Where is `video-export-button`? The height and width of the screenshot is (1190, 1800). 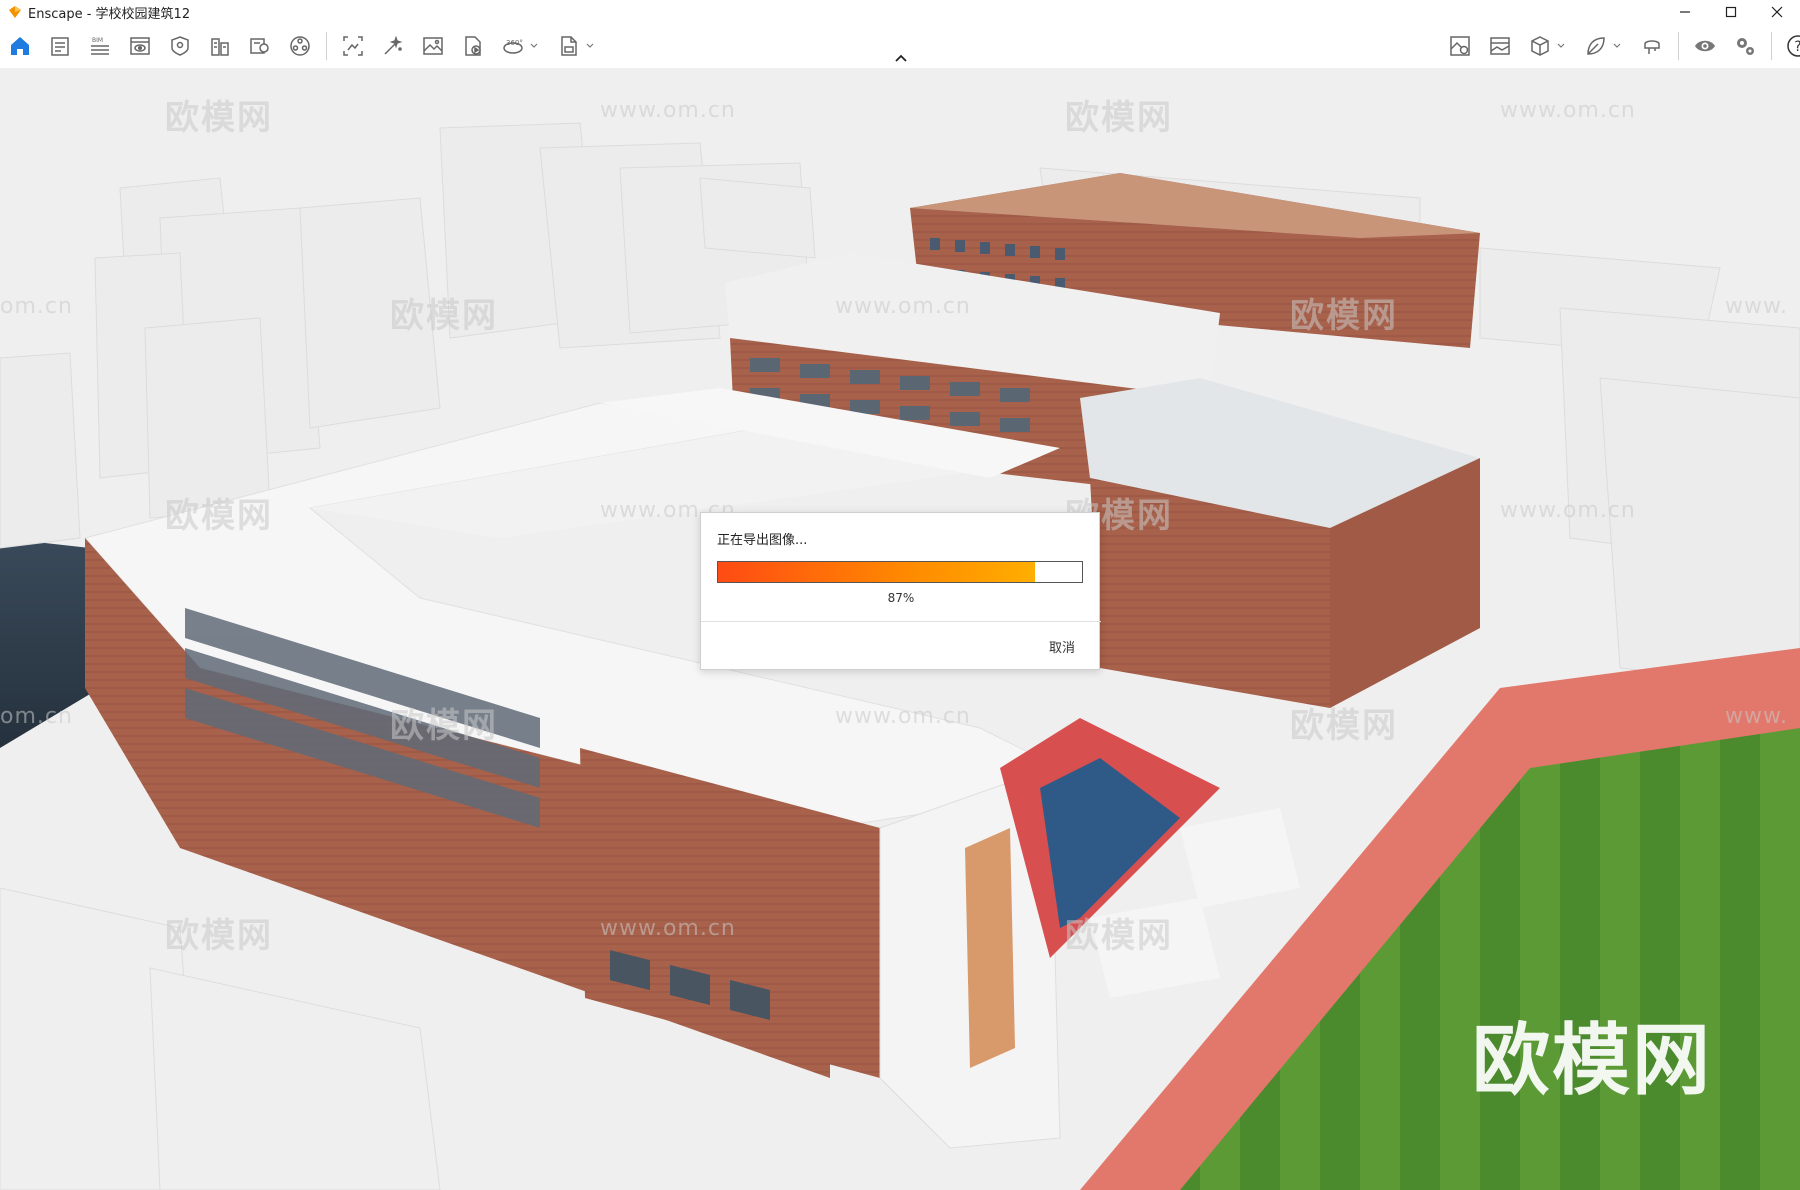 video-export-button is located at coordinates (473, 46).